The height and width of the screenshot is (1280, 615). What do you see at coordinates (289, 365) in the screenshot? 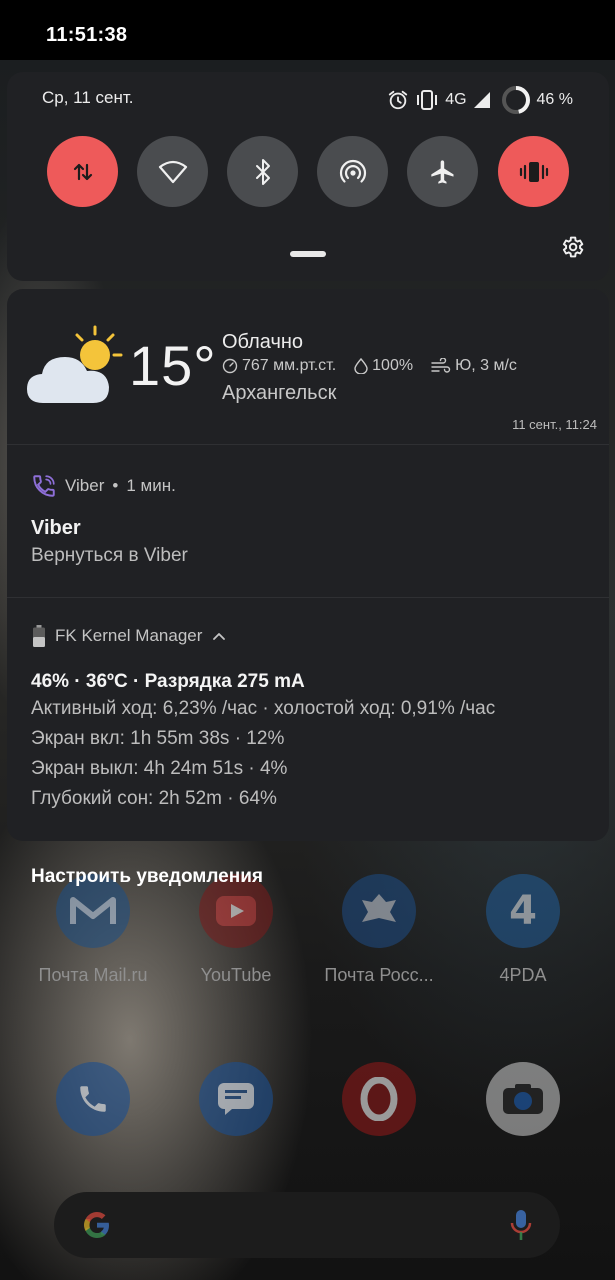
I see `pressure-value: 767 мм.рт.ст.` at bounding box center [289, 365].